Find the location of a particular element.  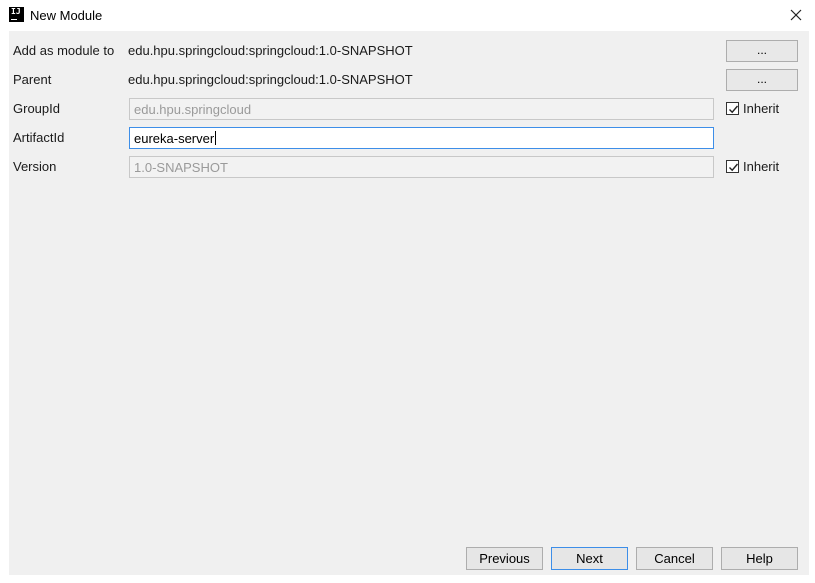

version-label: Version is located at coordinates (35, 166).